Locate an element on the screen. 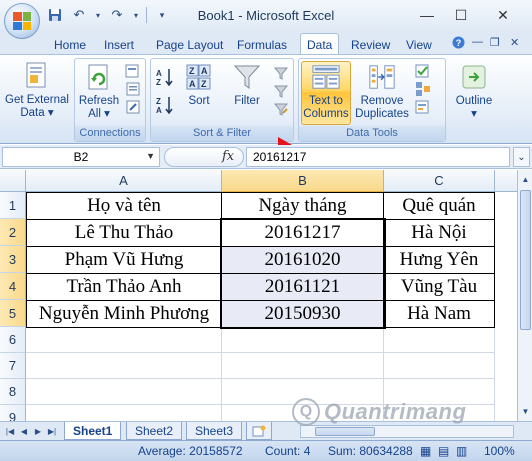 This screenshot has height=461, width=532. column-header-b: B is located at coordinates (303, 181).